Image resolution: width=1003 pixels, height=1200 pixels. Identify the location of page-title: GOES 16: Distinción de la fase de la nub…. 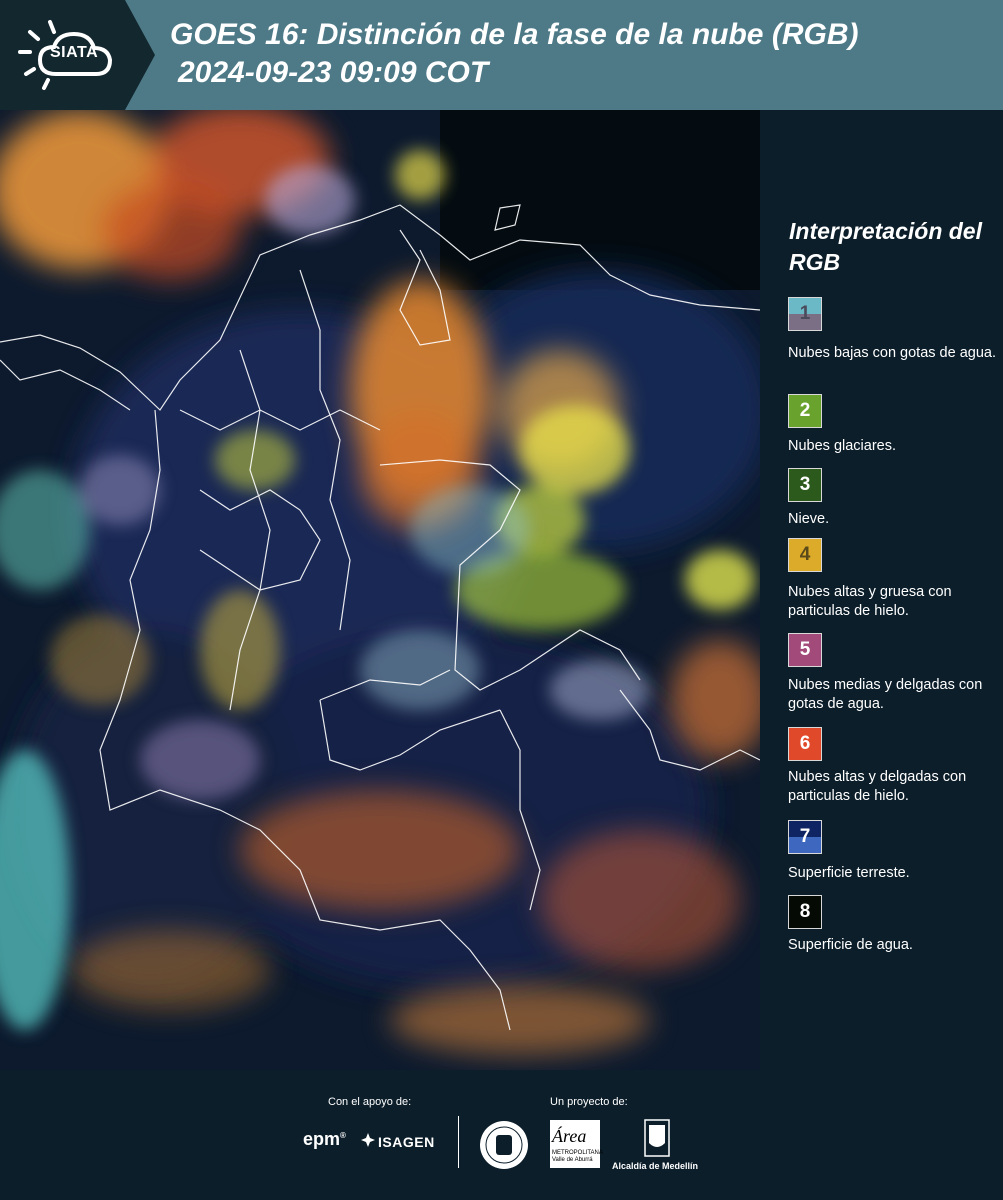
(514, 34).